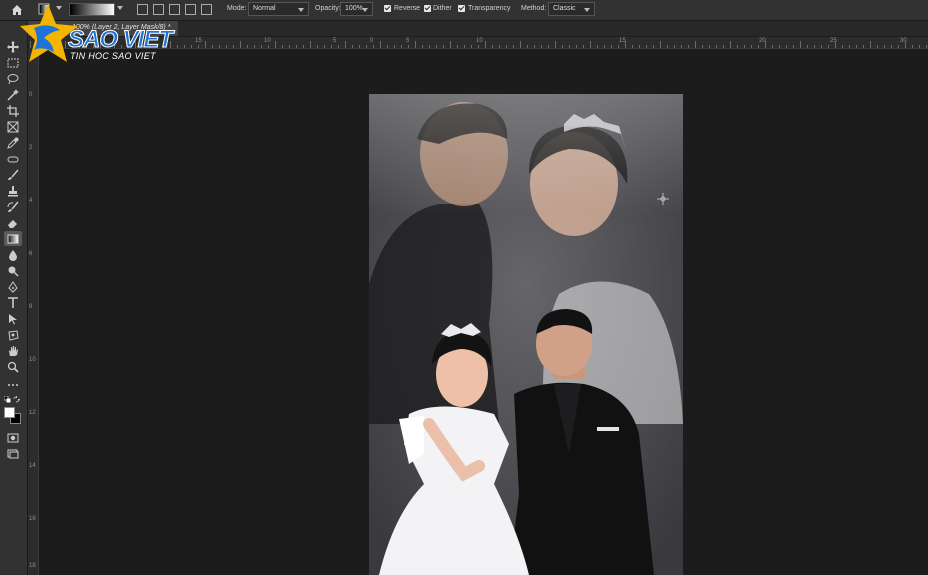 This screenshot has width=928, height=575. I want to click on pen-tool, so click(13, 286).